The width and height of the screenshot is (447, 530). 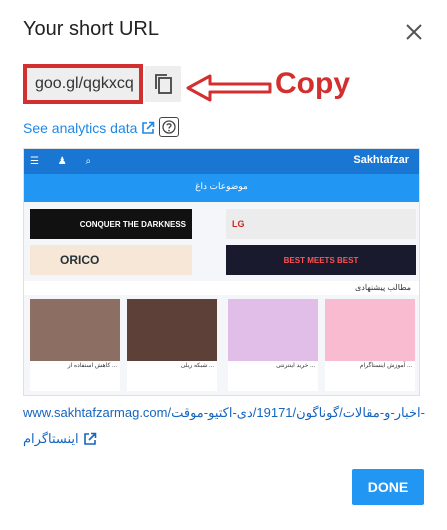 I want to click on done-button: DONE, so click(x=388, y=487).